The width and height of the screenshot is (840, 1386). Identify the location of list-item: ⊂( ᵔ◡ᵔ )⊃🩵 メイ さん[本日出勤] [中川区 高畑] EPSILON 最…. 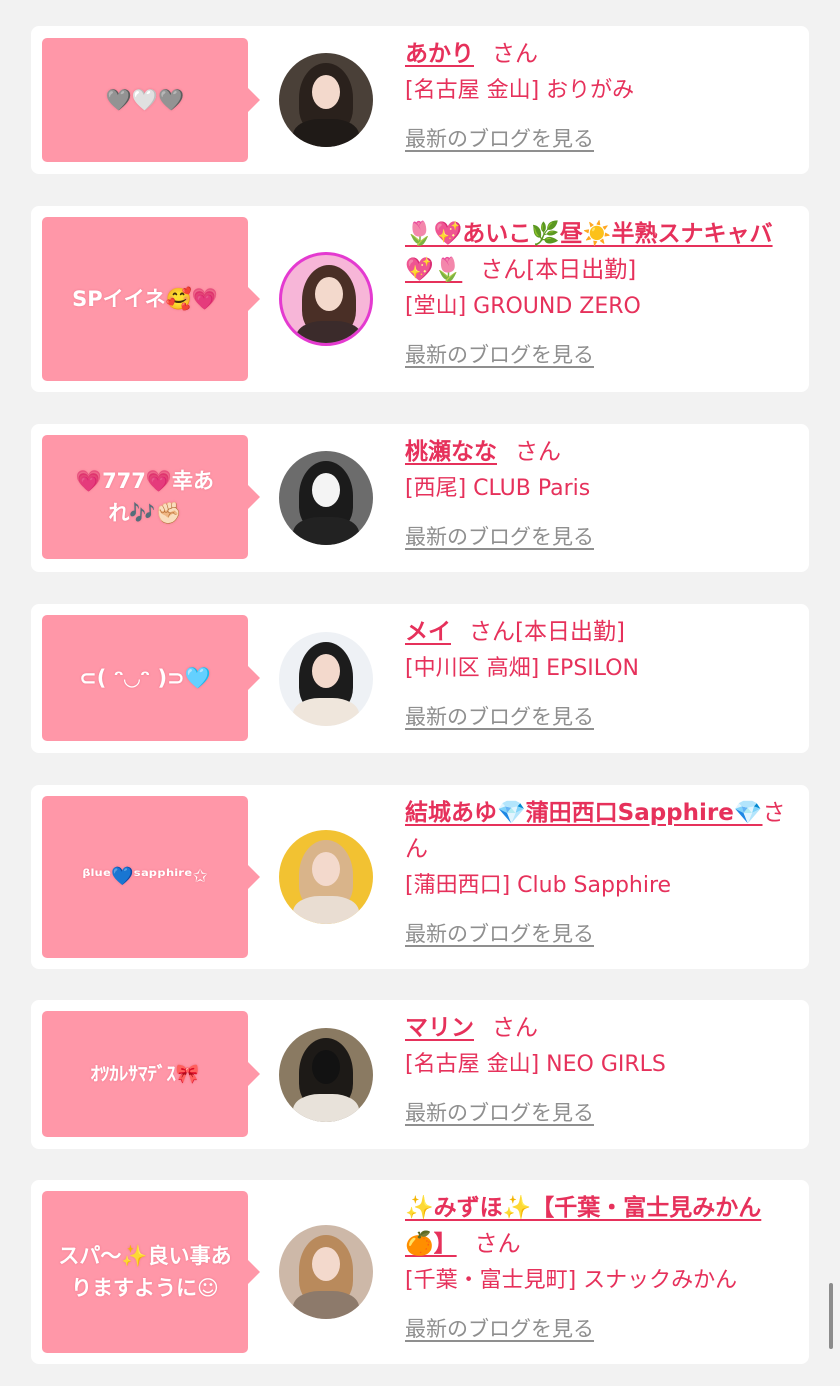
(420, 678).